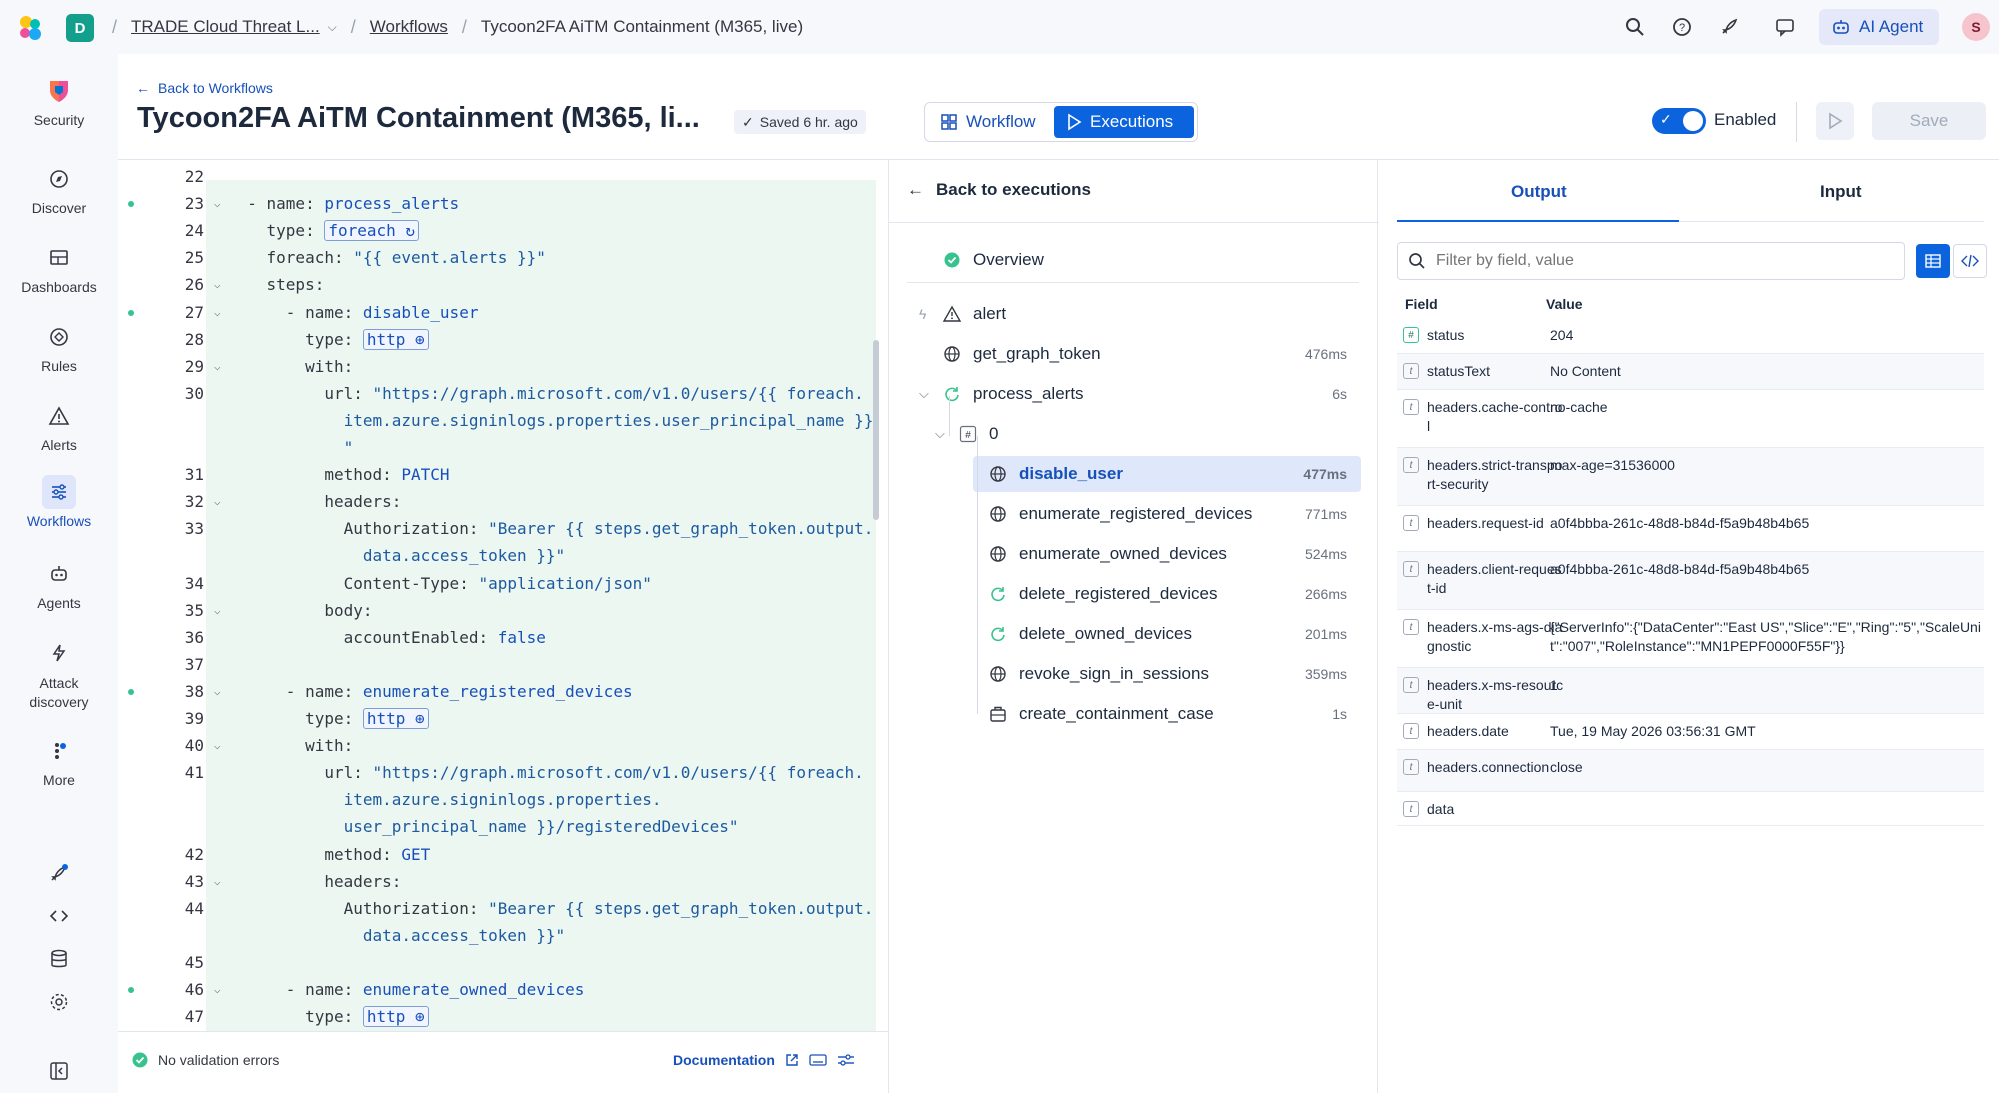  What do you see at coordinates (59, 1002) in the screenshot?
I see `gear-icon` at bounding box center [59, 1002].